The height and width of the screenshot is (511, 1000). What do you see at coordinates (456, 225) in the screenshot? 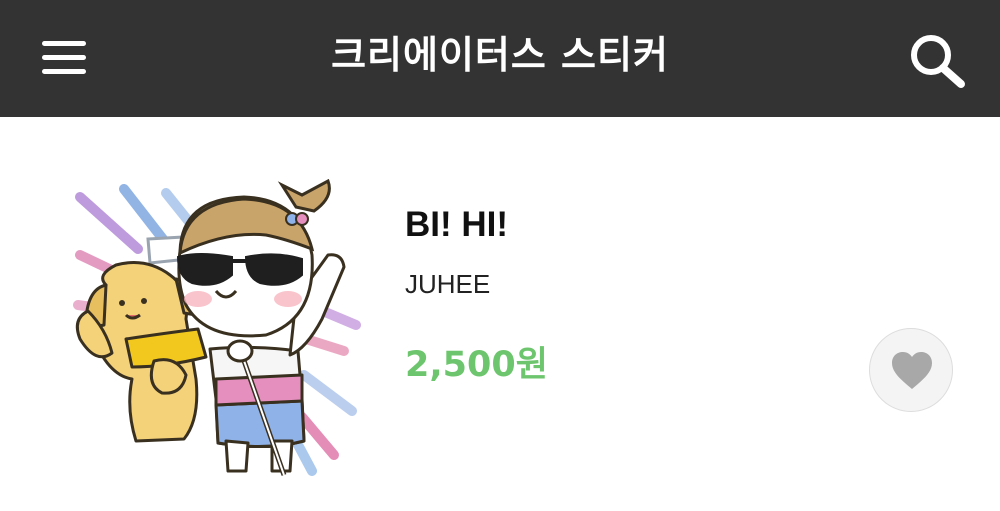
I see `sticker-title: BI! HI!` at bounding box center [456, 225].